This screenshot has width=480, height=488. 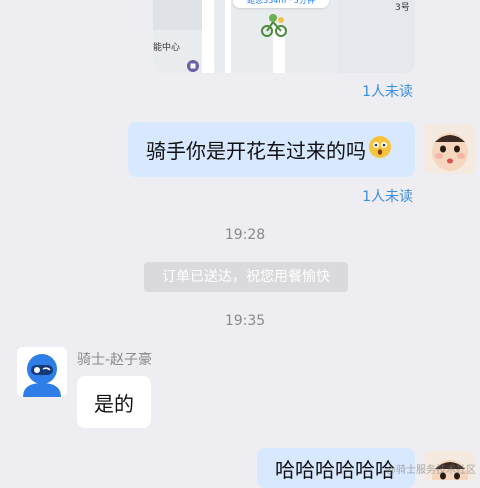 I want to click on map-label-left: 能中心, so click(x=167, y=48).